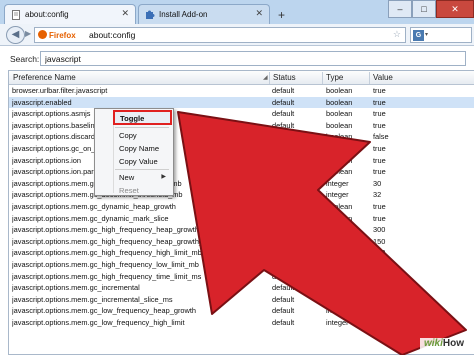  What do you see at coordinates (281, 15) in the screenshot?
I see `new-tab-button: +` at bounding box center [281, 15].